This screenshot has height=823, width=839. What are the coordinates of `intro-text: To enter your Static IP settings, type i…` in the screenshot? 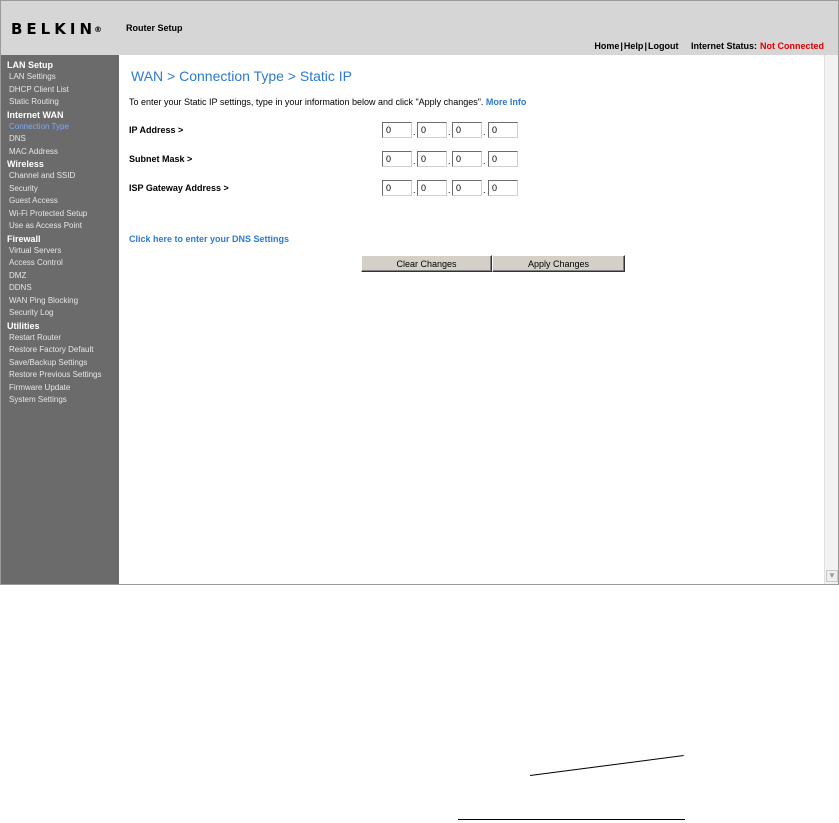 It's located at (327, 102).